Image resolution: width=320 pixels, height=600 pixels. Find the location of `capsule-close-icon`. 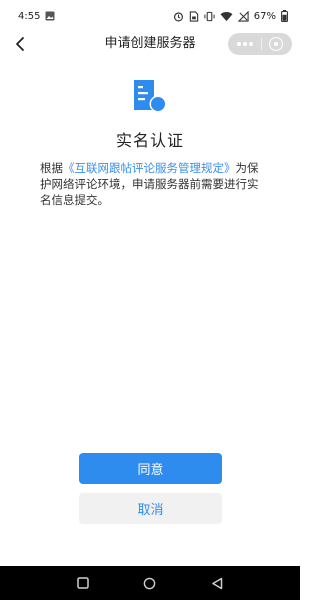

capsule-close-icon is located at coordinates (276, 44).